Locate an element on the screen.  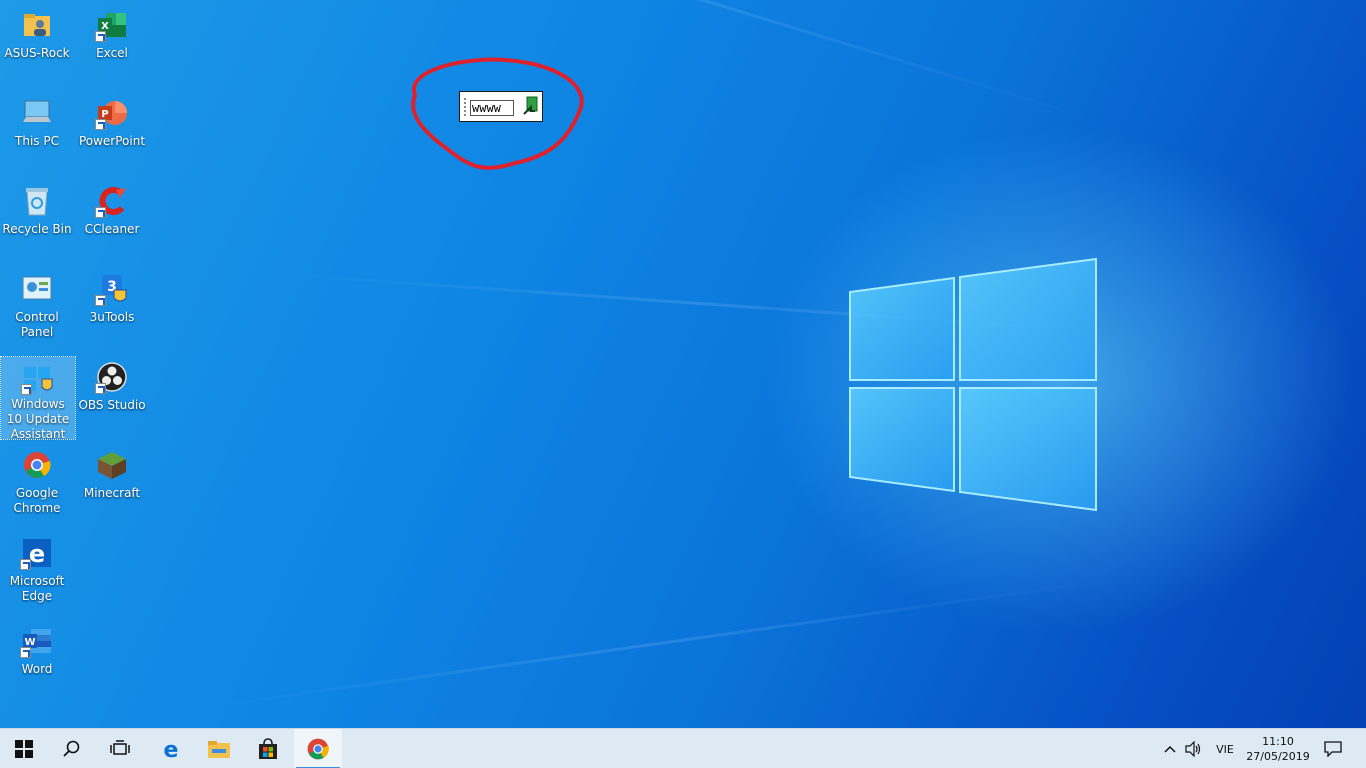
desktop-icon-label: Minecraft is located at coordinates (112, 493).